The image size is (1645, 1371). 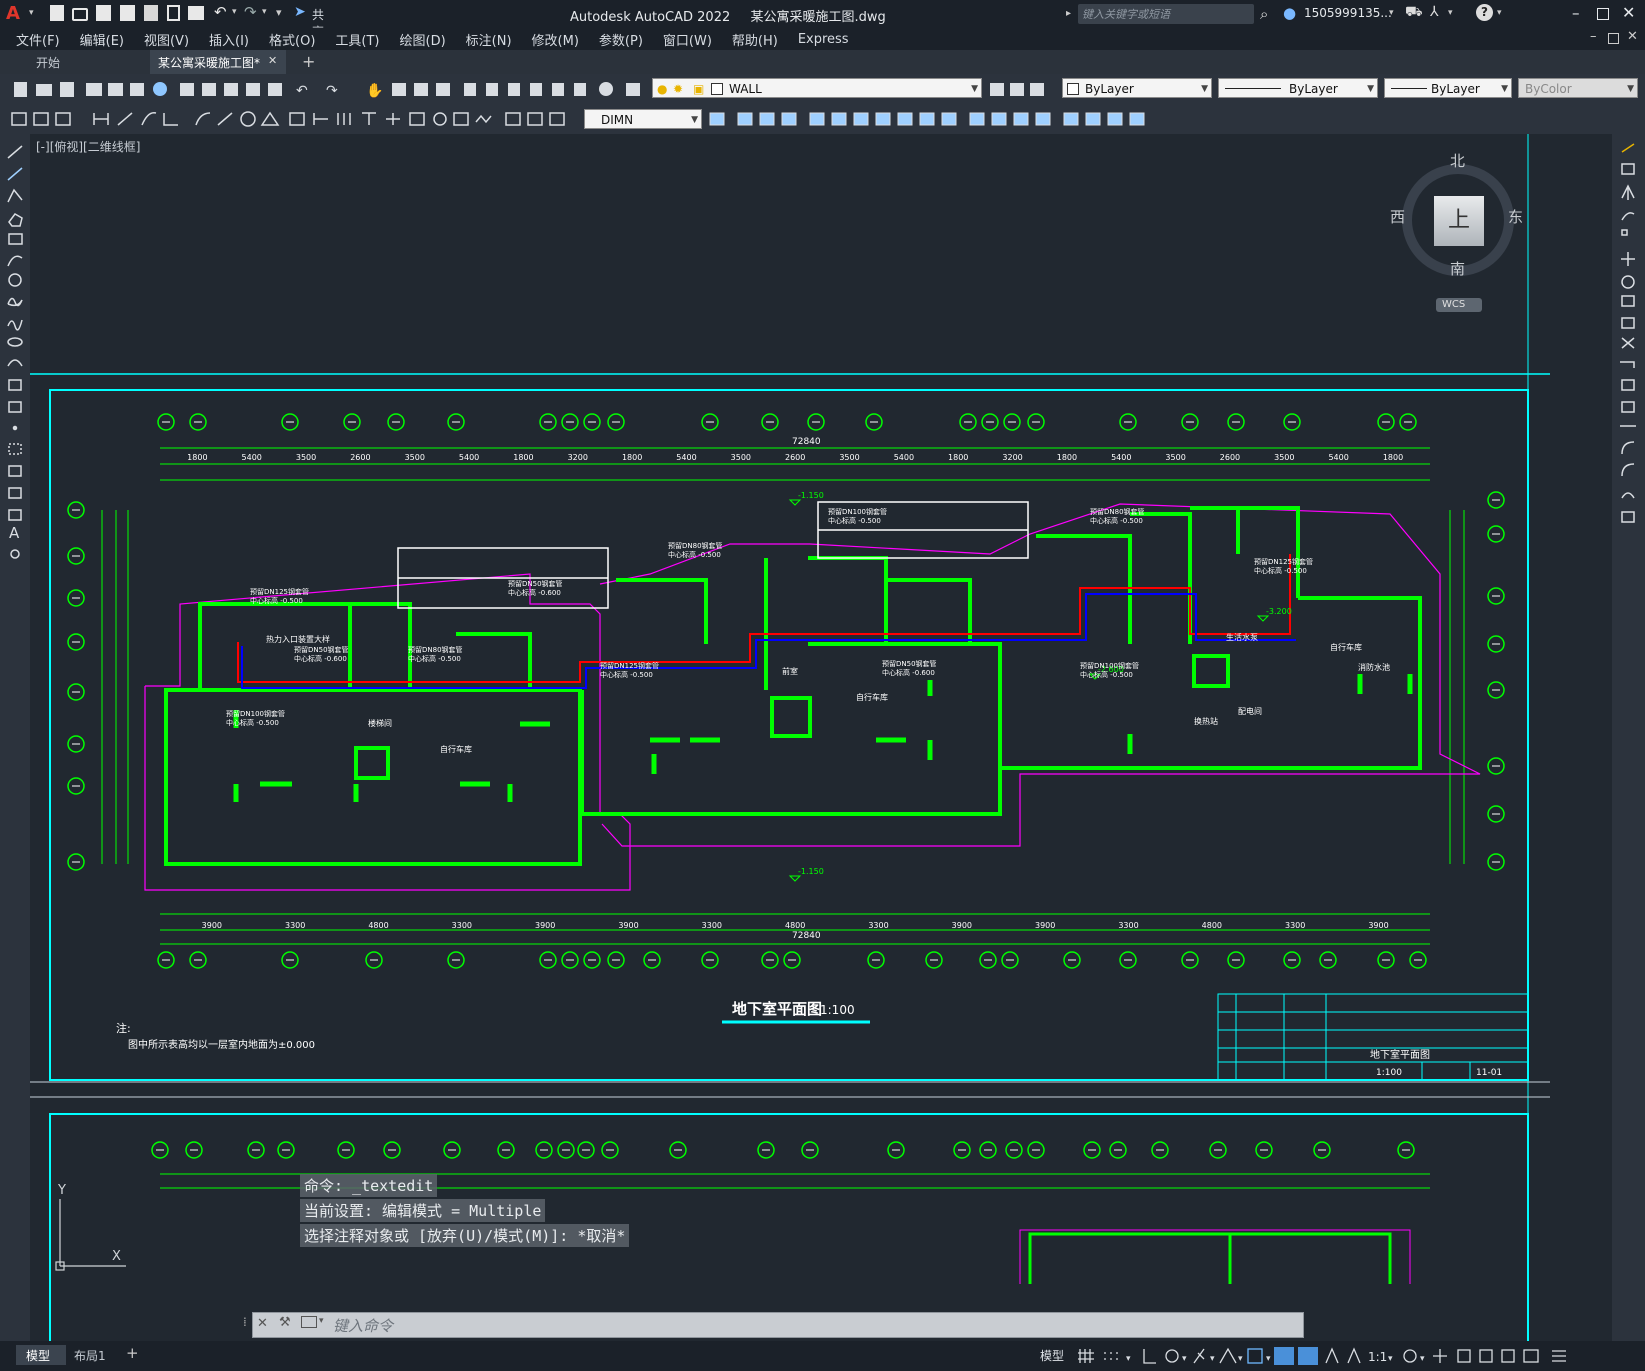 What do you see at coordinates (220, 12) in the screenshot?
I see `undo-icon: ↶` at bounding box center [220, 12].